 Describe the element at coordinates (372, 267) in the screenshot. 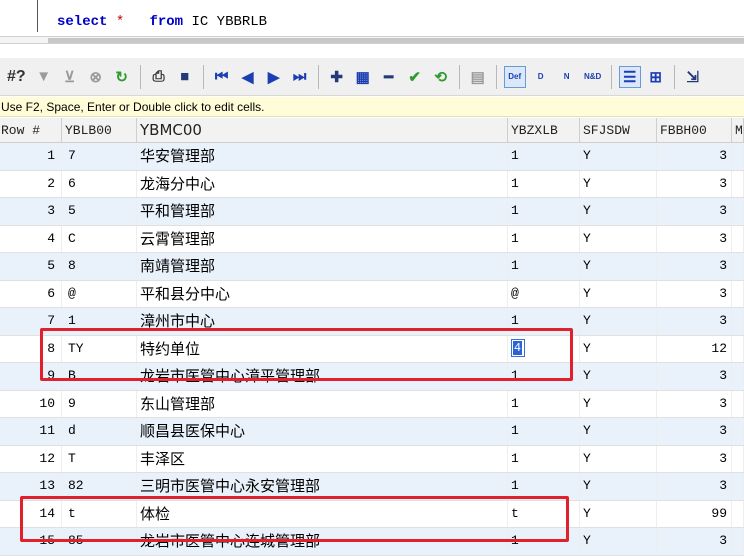

I see `table-row: 5 8 南靖管理部 1 Y 3` at that location.